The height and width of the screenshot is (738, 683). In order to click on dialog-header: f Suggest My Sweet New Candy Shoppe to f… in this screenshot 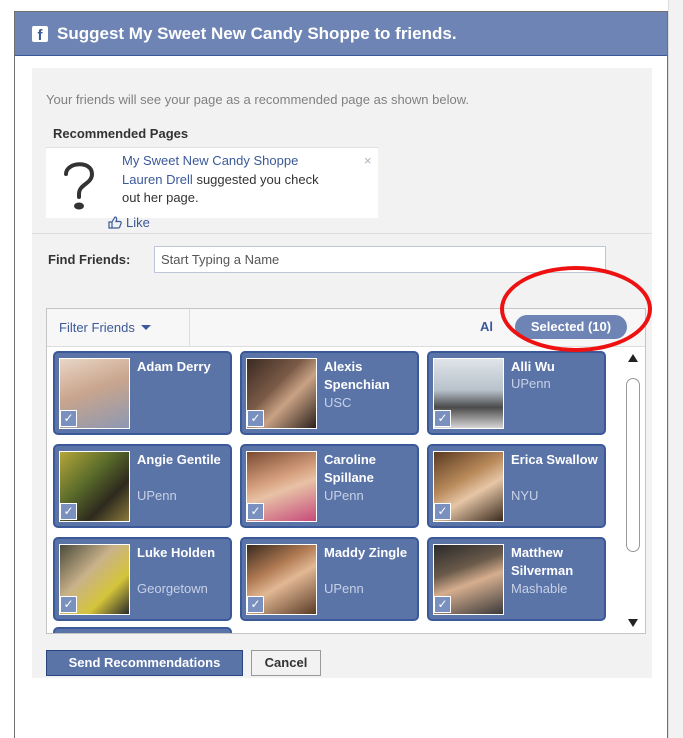, I will do `click(341, 34)`.